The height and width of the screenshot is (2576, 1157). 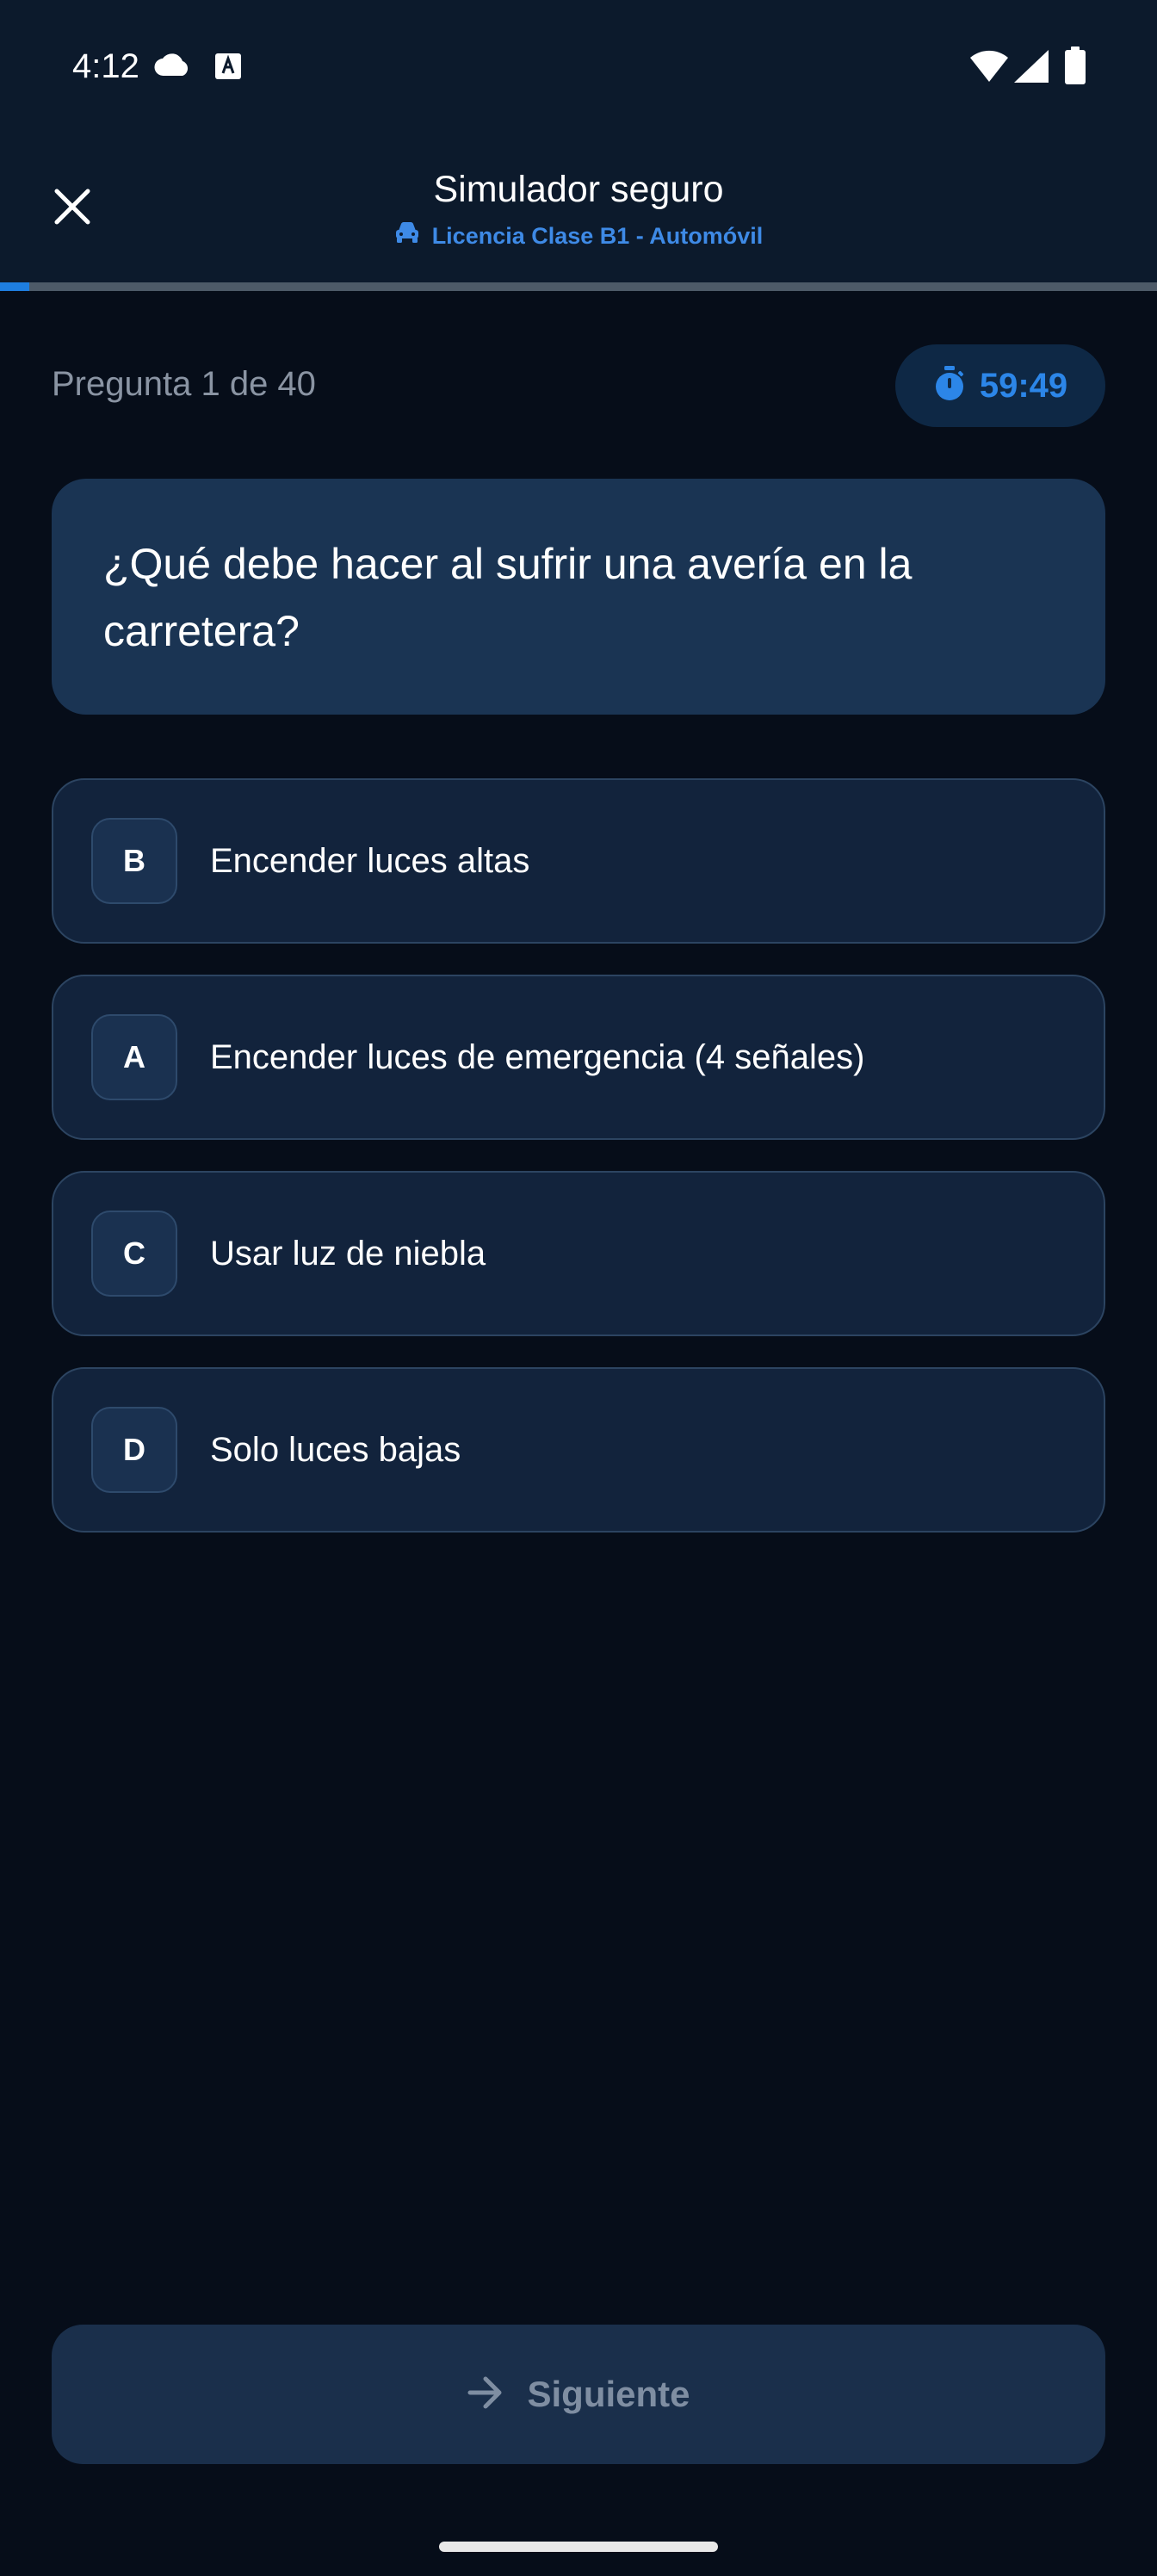 What do you see at coordinates (370, 860) in the screenshot?
I see `option-text: Encender luces altas` at bounding box center [370, 860].